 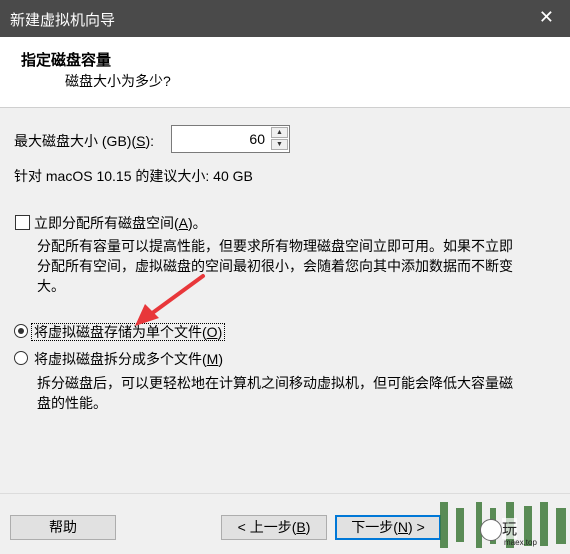 I want to click on multi-file-radio, so click(x=21, y=358).